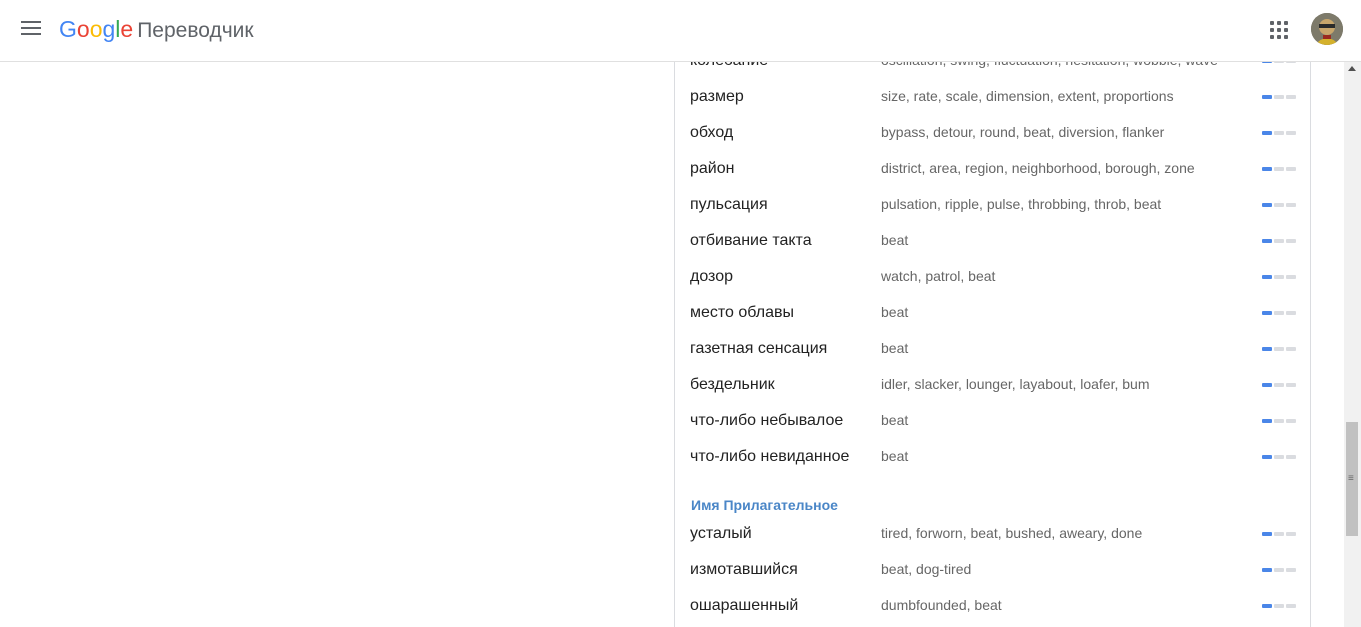 The image size is (1361, 627). I want to click on row-term: что-либо небывалое, so click(767, 420).